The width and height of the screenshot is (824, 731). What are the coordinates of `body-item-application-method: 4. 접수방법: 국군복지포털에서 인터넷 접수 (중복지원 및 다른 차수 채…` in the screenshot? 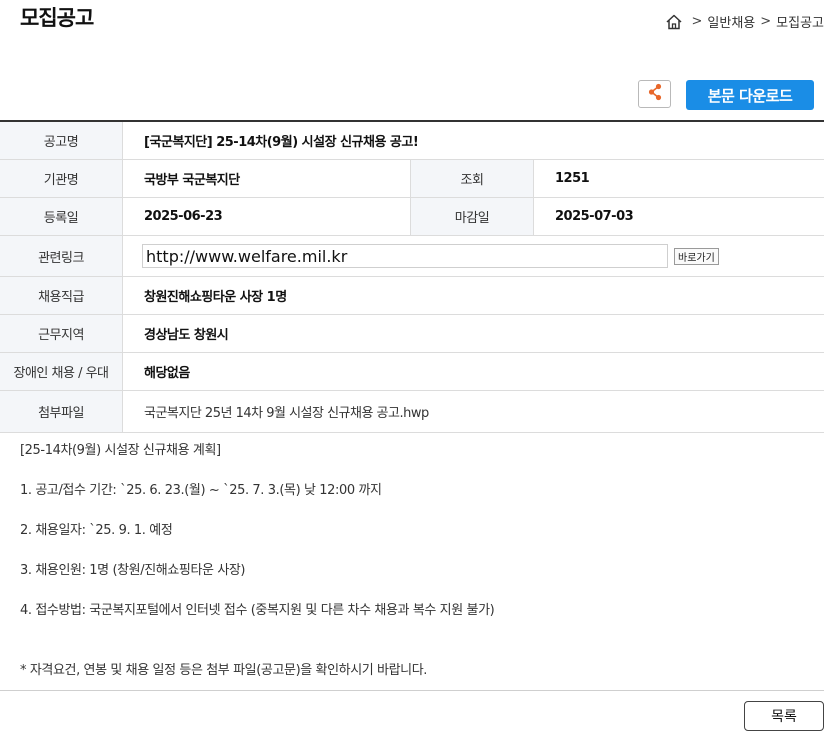 It's located at (257, 610).